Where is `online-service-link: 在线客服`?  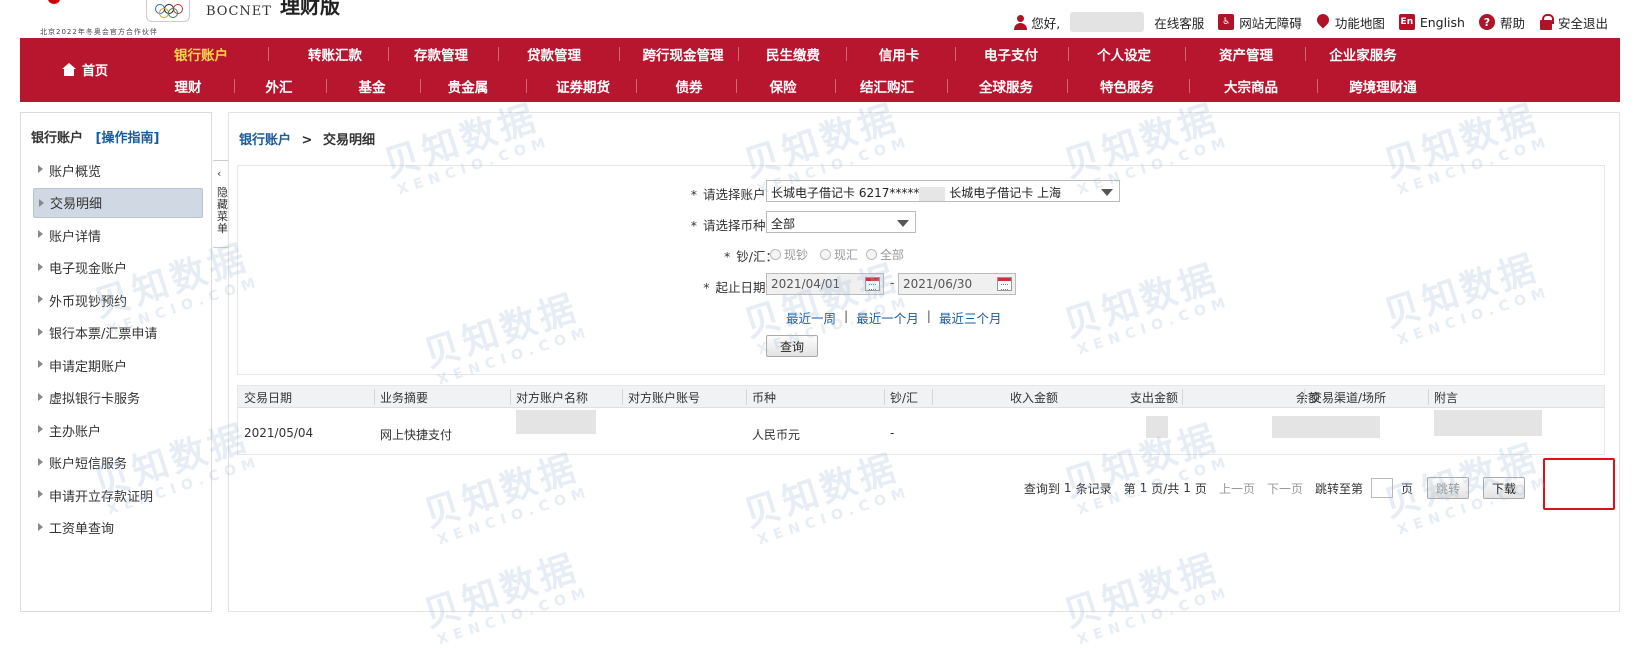
online-service-link: 在线客服 is located at coordinates (1179, 22).